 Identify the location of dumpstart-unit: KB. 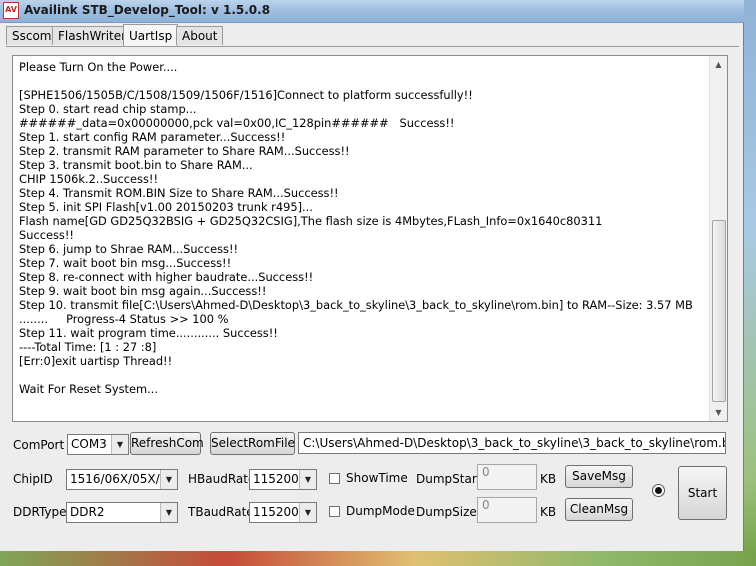
(548, 479).